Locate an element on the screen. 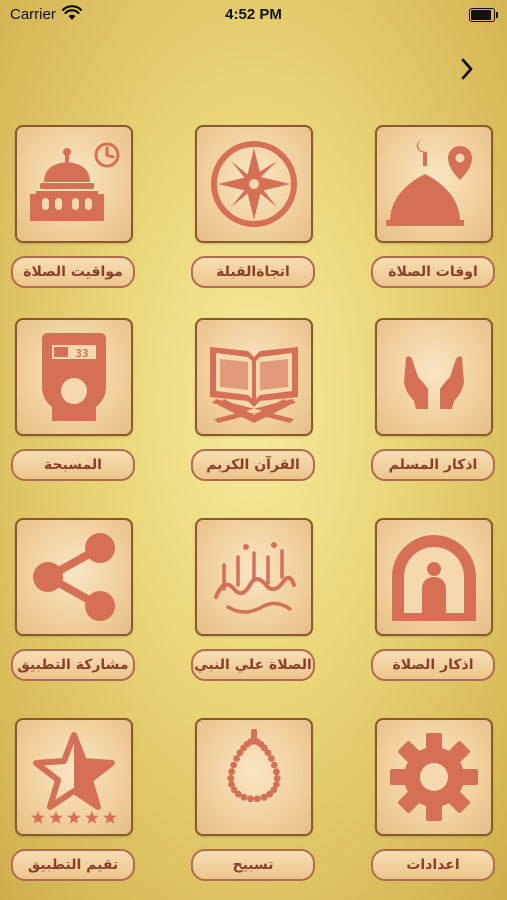 The image size is (507, 900). tile-tasbih-counter: 33 المسبحة is located at coordinates (73, 405).